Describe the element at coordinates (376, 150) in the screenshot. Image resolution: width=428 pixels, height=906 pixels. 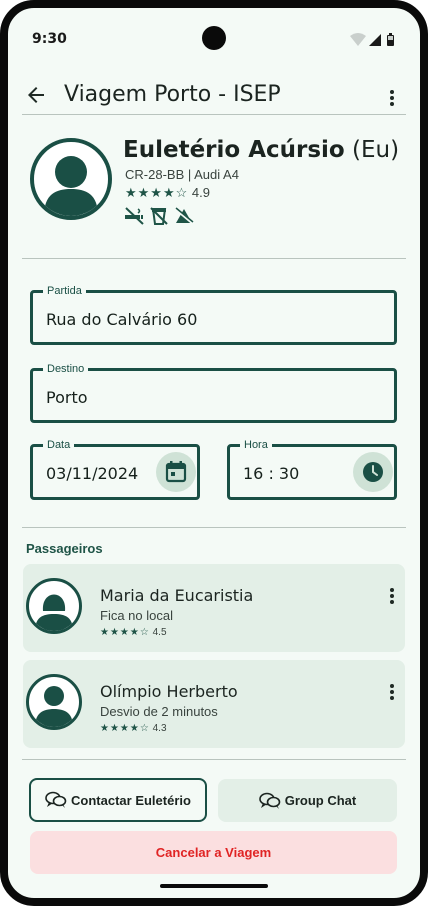
I see `driver-name-suffix: (Eu)` at that location.